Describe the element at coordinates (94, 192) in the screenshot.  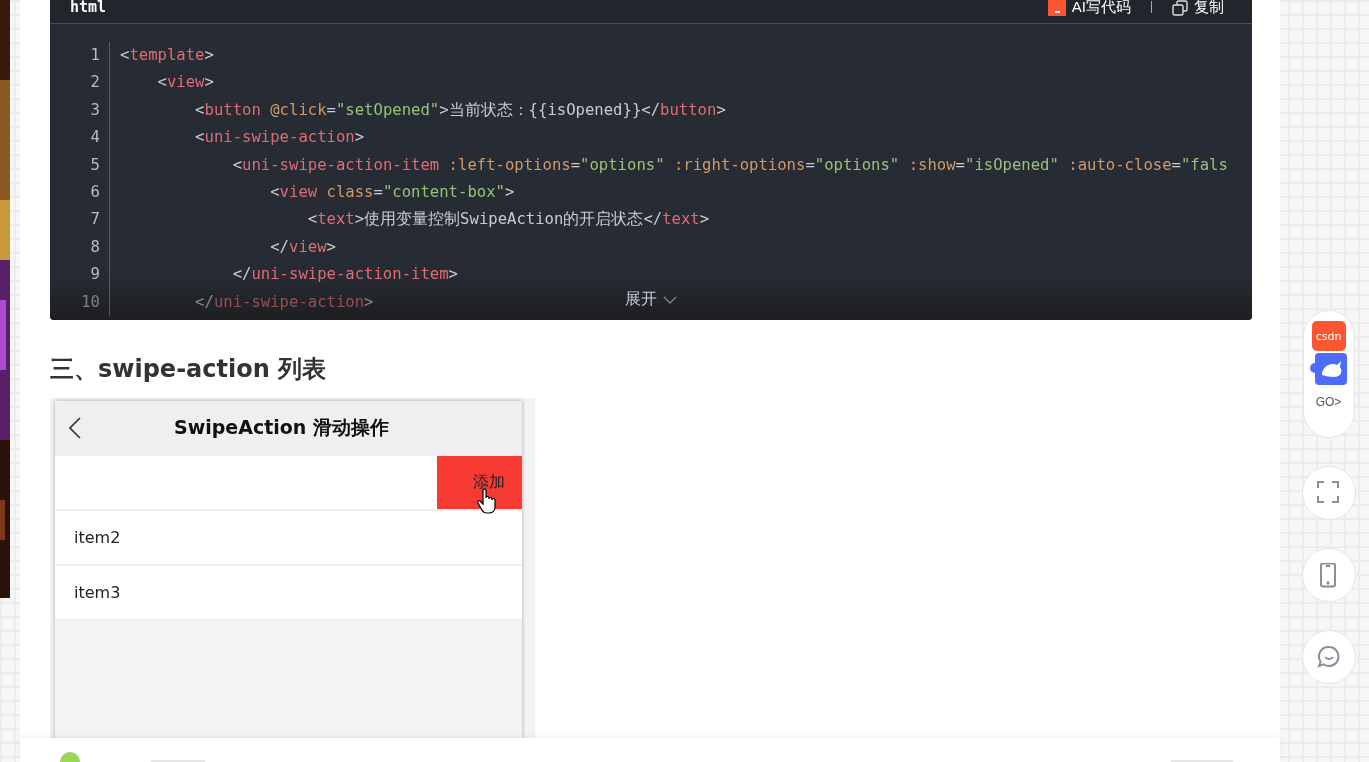
I see `line-number: 6` at that location.